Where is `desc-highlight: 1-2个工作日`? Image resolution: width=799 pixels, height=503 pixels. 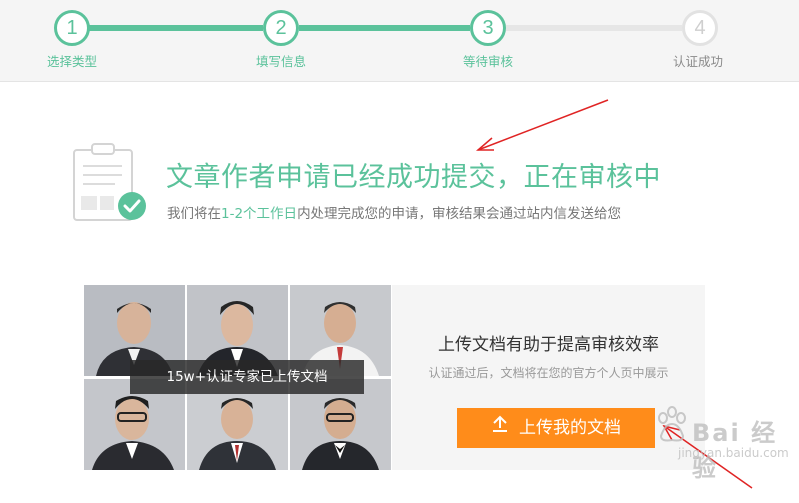
desc-highlight: 1-2个工作日 is located at coordinates (259, 214).